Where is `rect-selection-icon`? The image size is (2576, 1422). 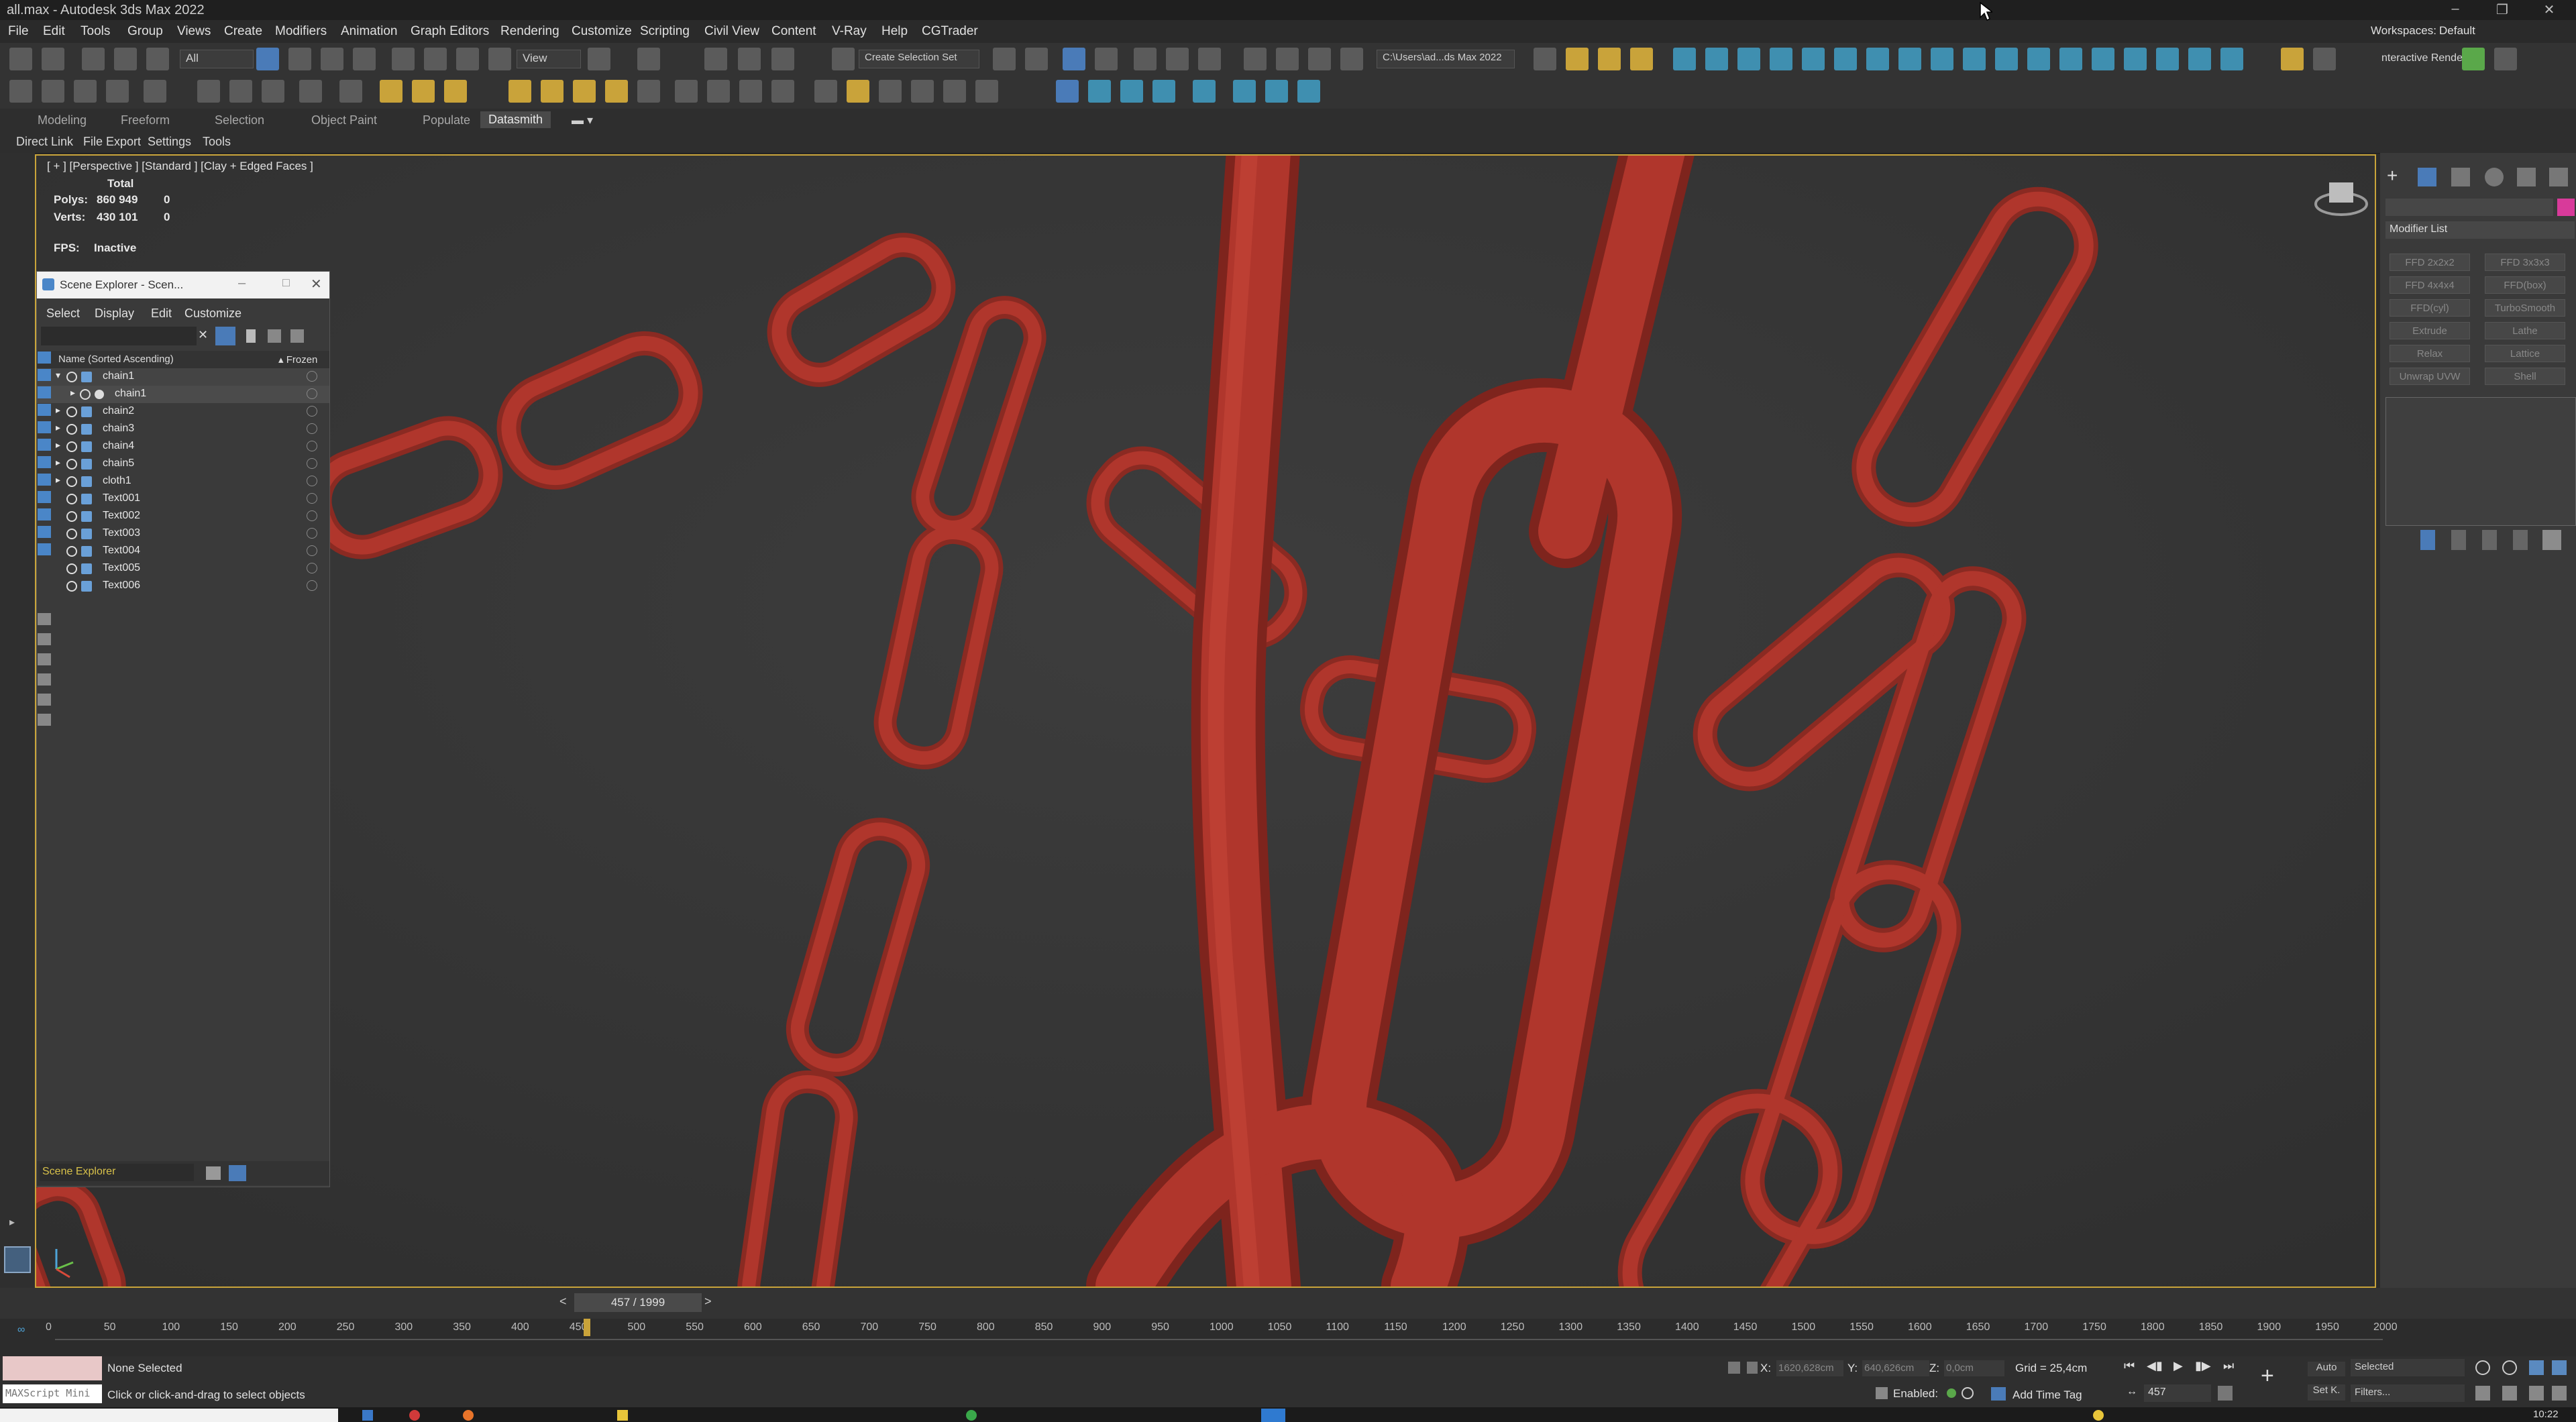 rect-selection-icon is located at coordinates (332, 59).